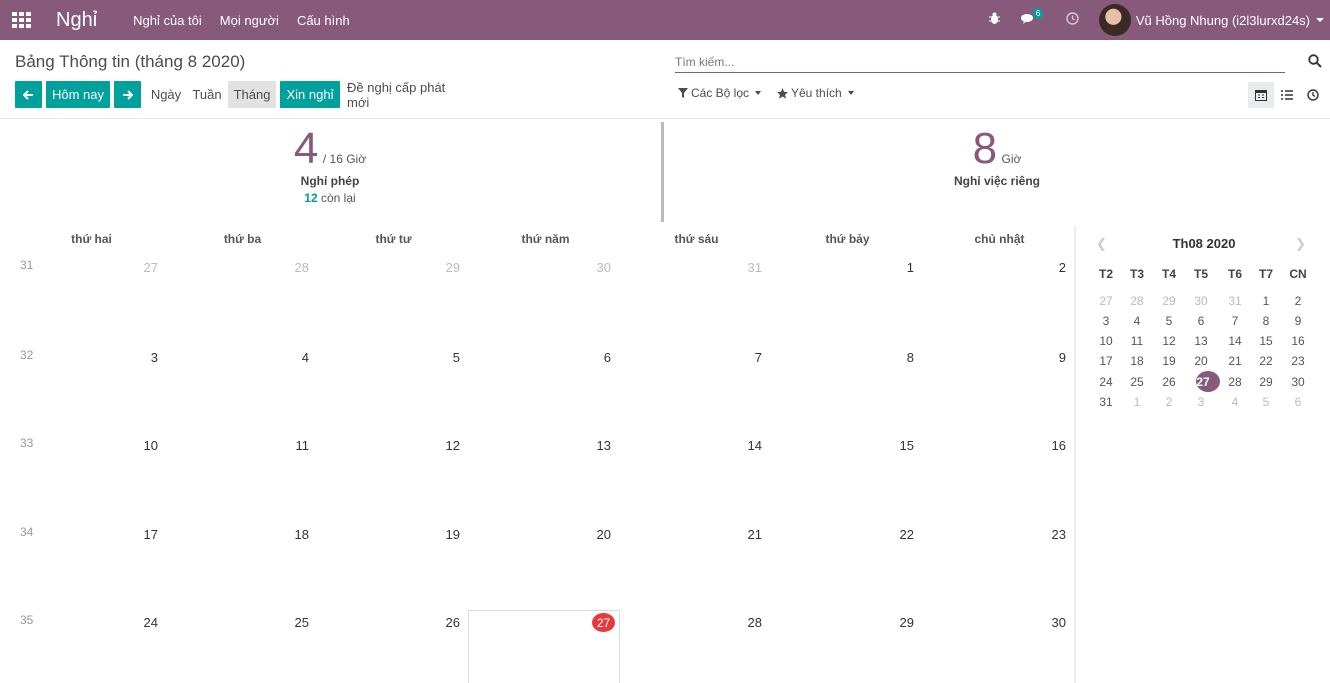 This screenshot has height=683, width=1330. Describe the element at coordinates (1106, 341) in the screenshot. I see `mini-day: 10` at that location.